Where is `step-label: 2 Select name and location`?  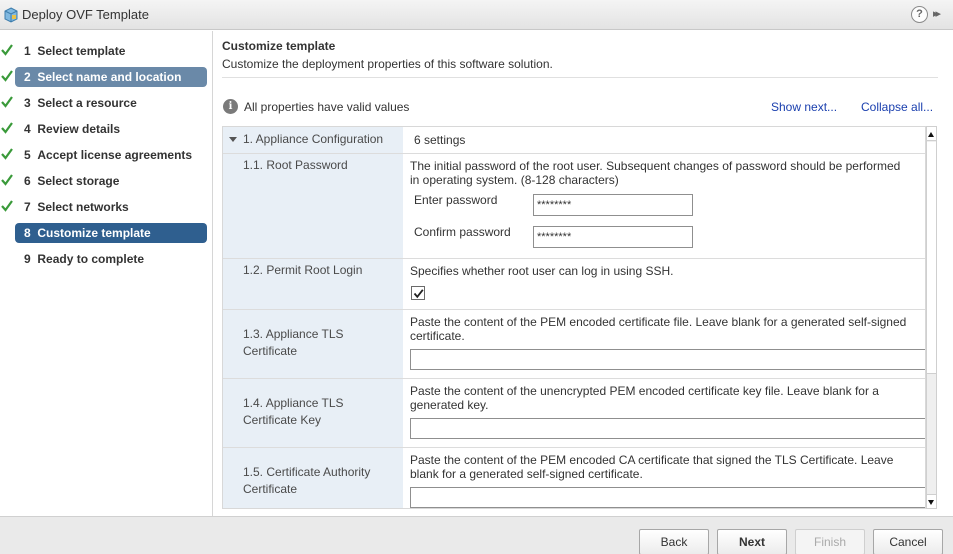 step-label: 2 Select name and location is located at coordinates (111, 77).